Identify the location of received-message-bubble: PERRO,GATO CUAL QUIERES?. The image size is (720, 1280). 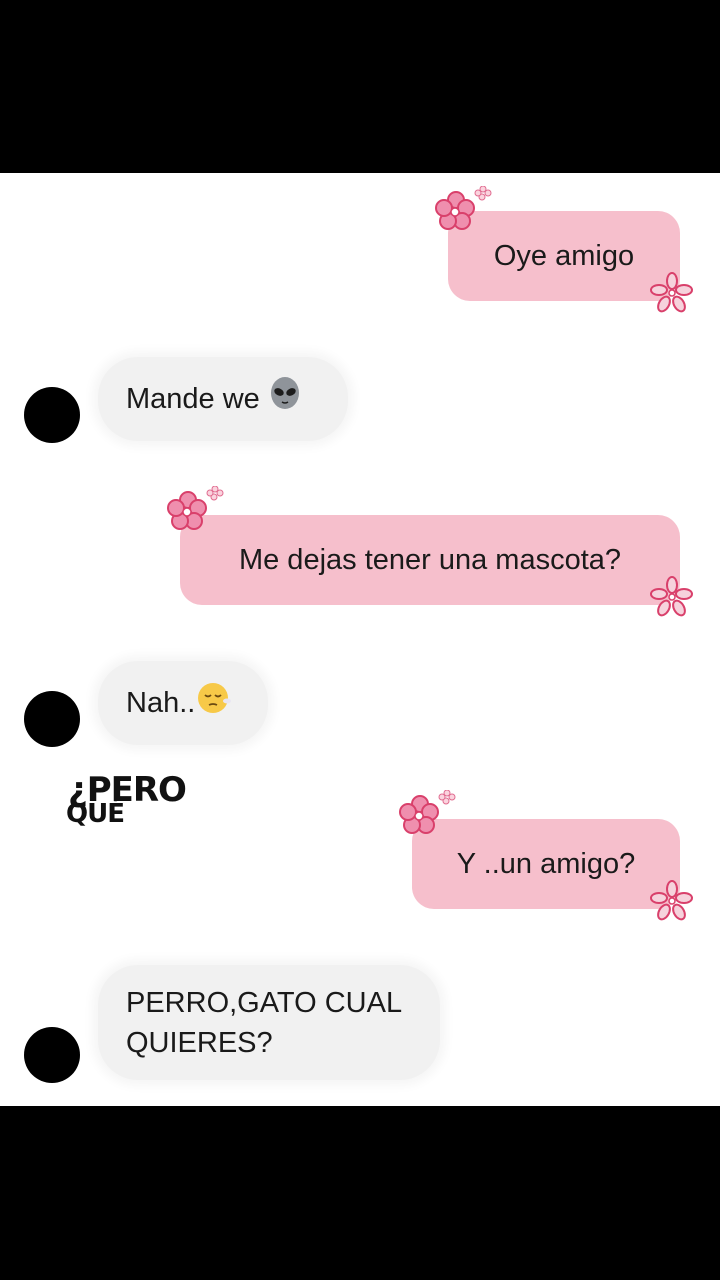
(269, 1022).